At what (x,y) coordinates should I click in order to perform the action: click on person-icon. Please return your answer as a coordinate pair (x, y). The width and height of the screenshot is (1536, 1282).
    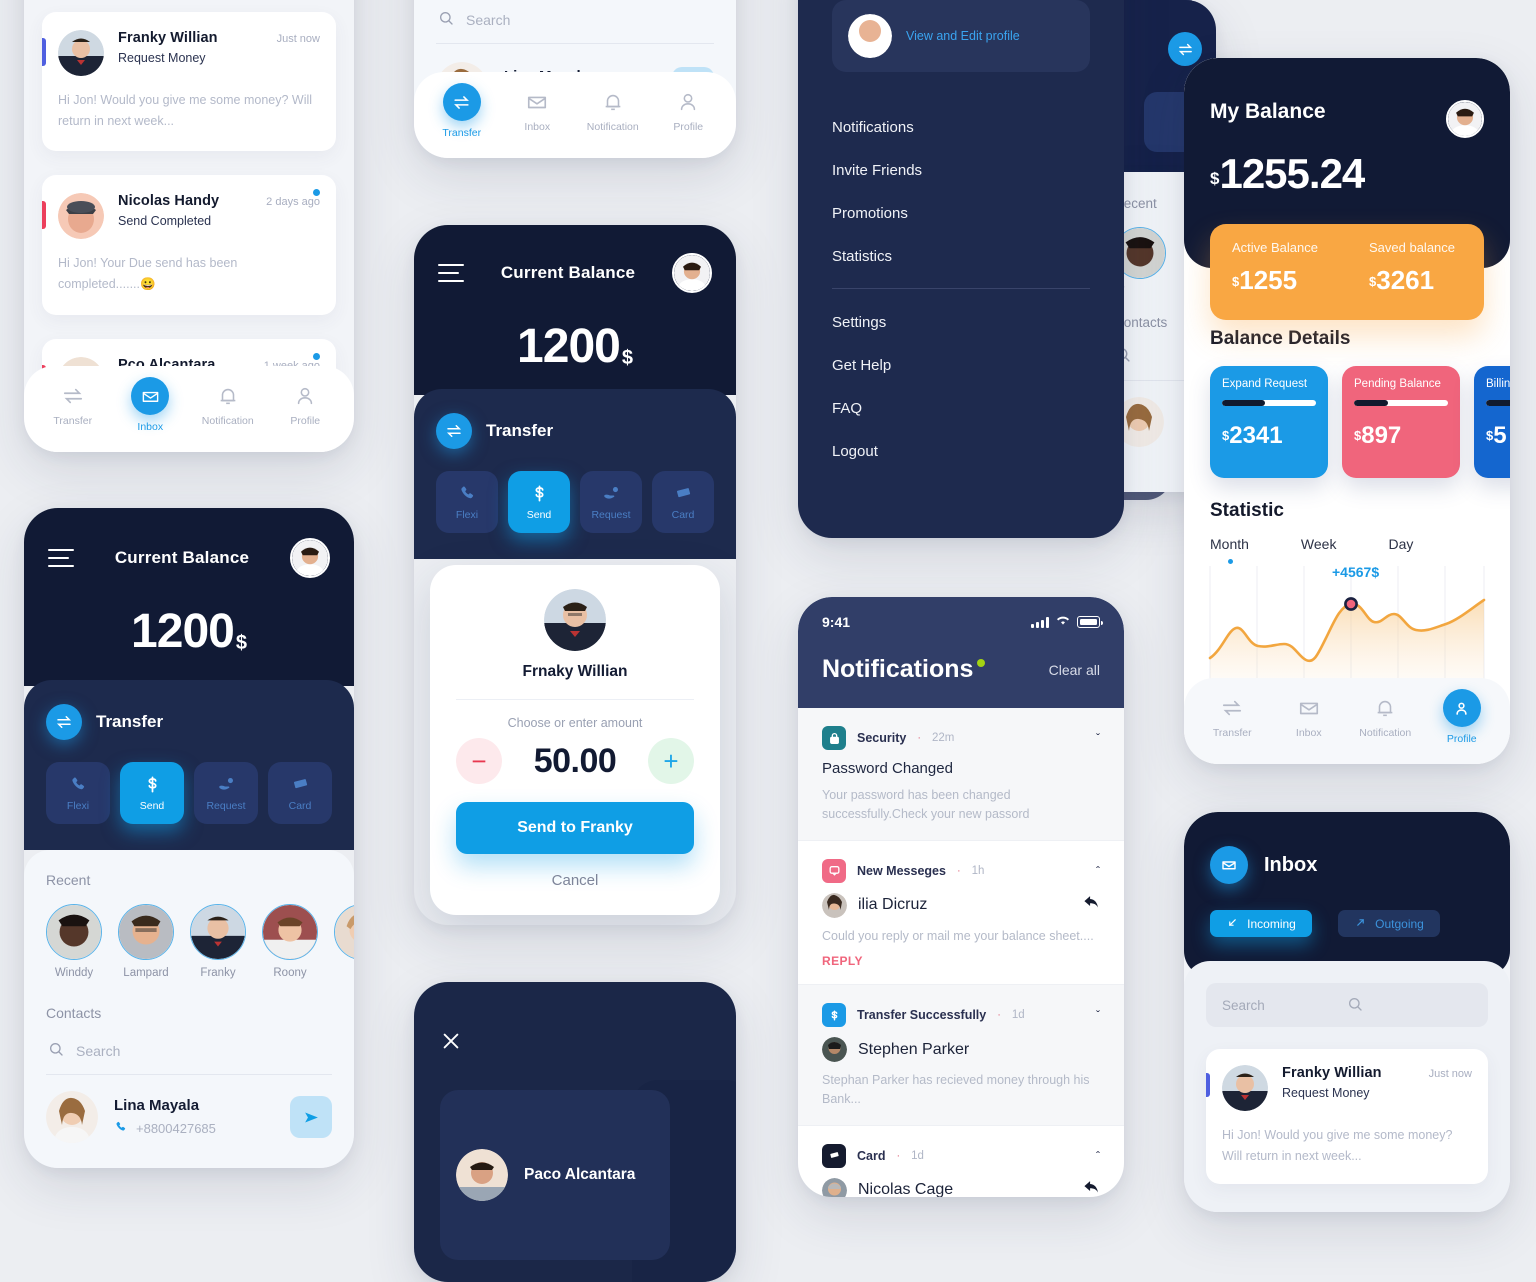
    Looking at the image, I should click on (688, 102).